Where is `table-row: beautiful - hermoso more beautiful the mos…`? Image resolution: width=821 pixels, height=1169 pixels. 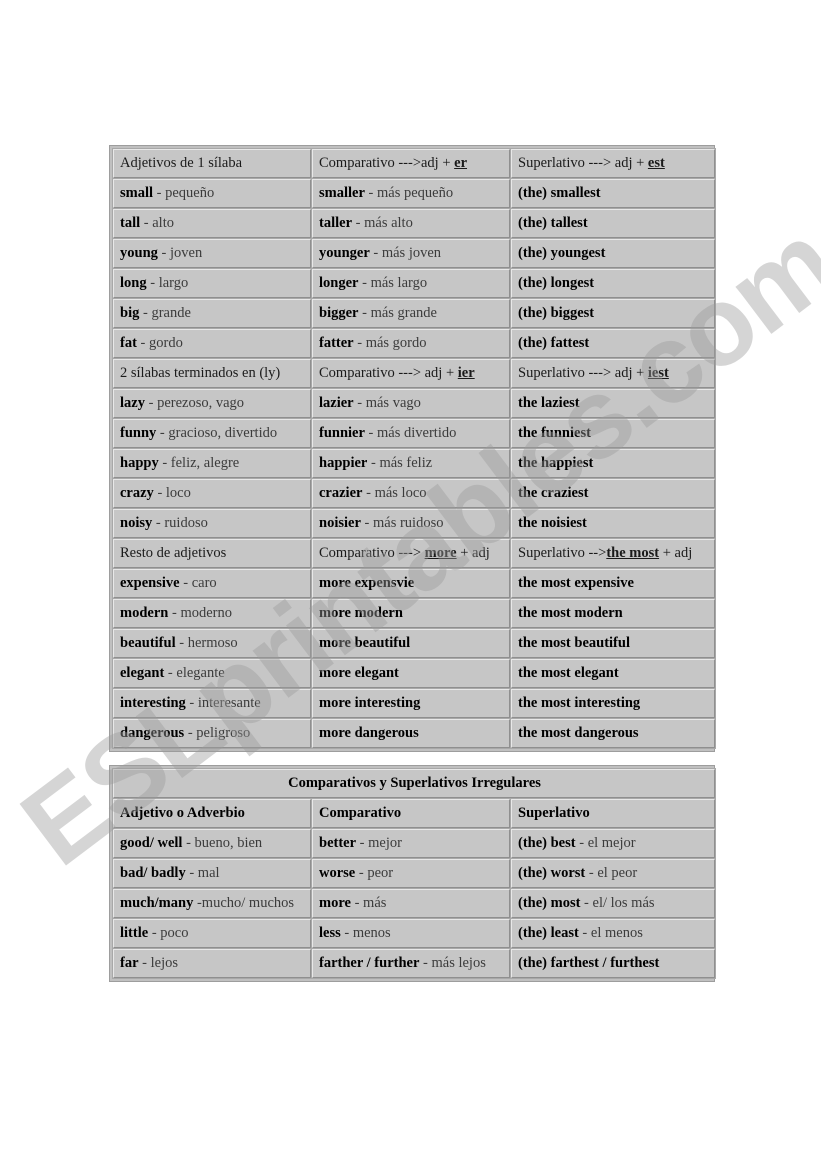 table-row: beautiful - hermoso more beautiful the mos… is located at coordinates (414, 643).